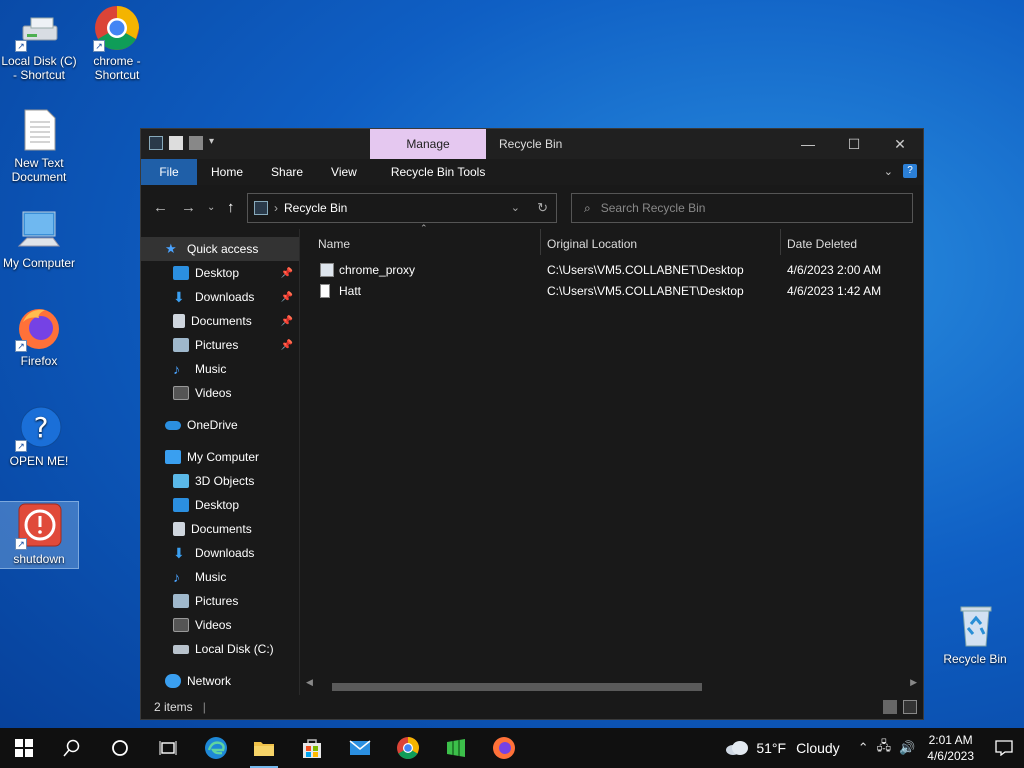  I want to click on edge-icon, so click(216, 748).